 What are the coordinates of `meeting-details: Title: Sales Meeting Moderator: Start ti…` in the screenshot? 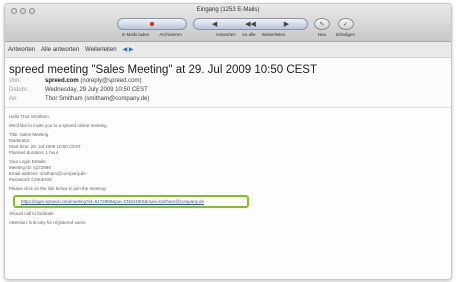 It's located at (228, 144).